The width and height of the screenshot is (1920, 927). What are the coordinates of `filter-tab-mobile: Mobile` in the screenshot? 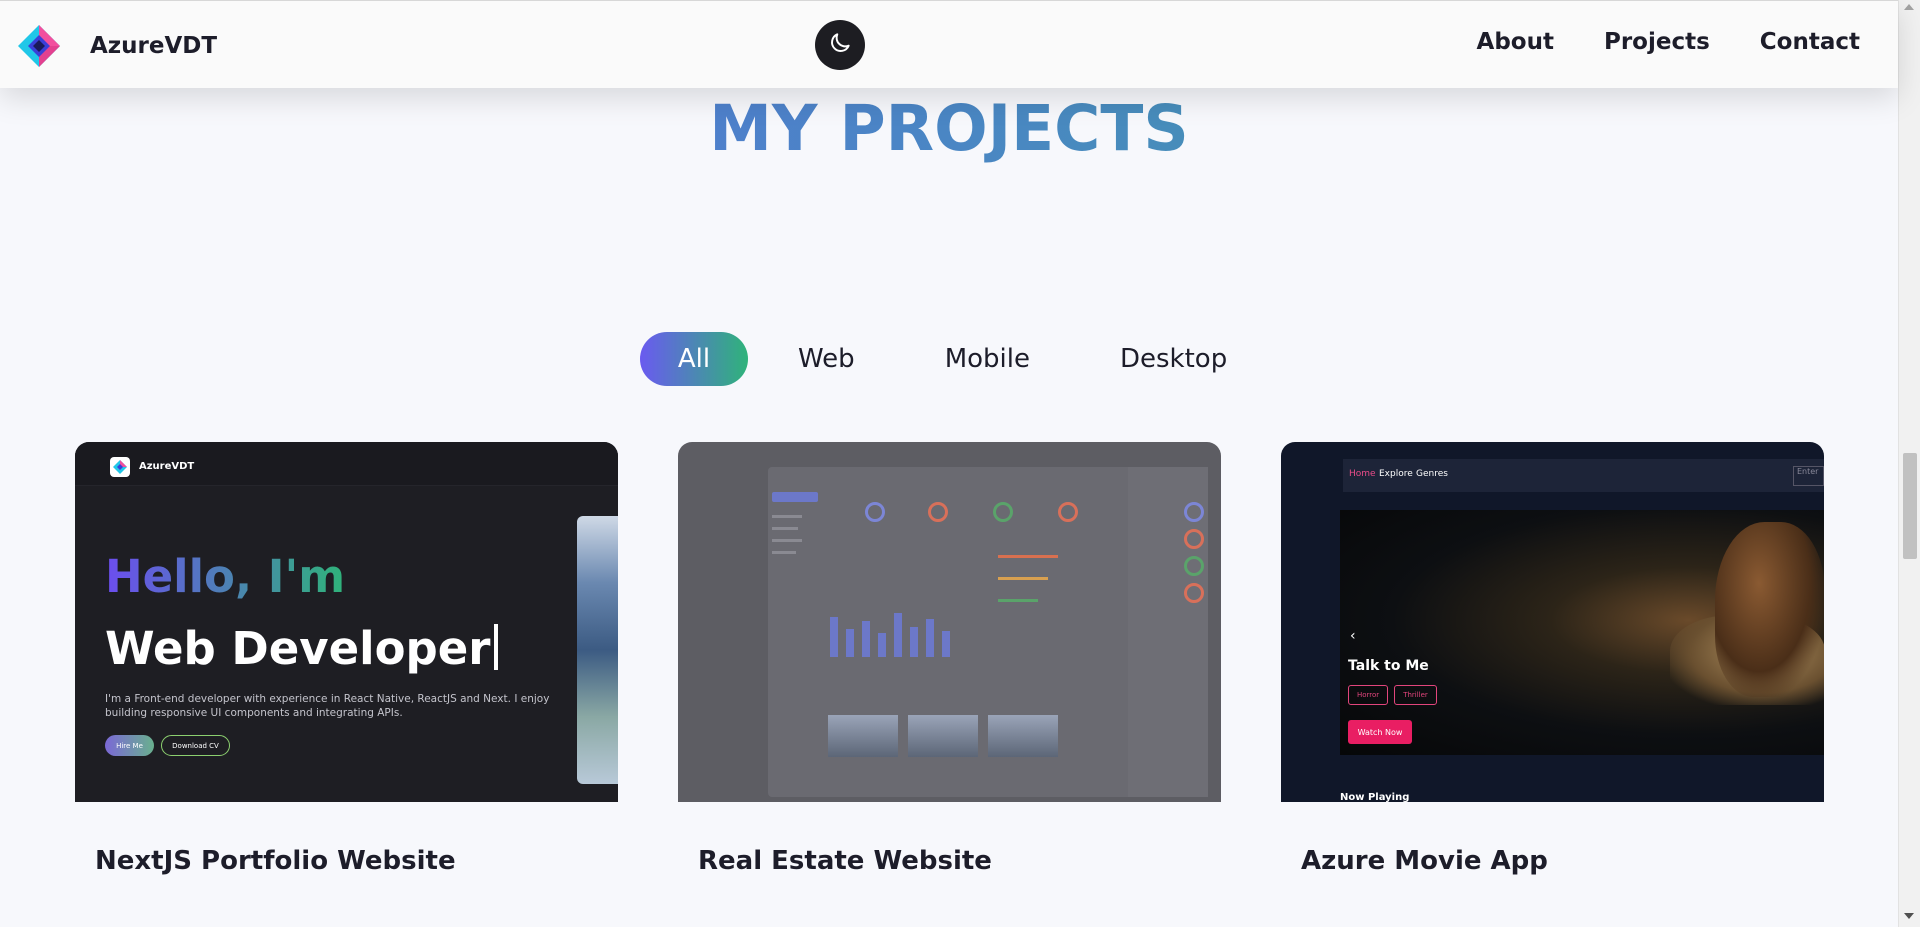 It's located at (987, 359).